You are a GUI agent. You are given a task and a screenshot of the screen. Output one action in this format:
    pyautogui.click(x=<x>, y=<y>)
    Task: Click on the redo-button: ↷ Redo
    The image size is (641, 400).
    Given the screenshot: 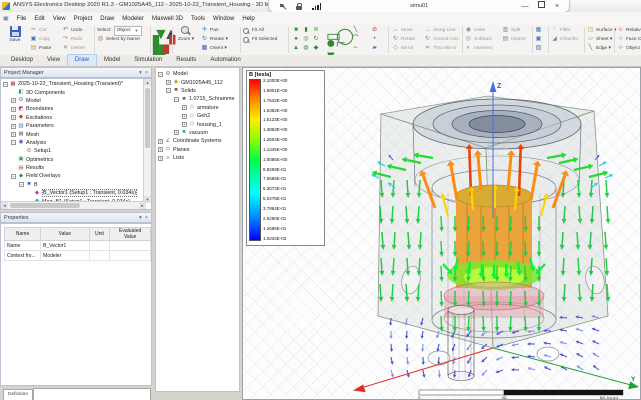 What is the action you would take?
    pyautogui.click(x=73, y=39)
    